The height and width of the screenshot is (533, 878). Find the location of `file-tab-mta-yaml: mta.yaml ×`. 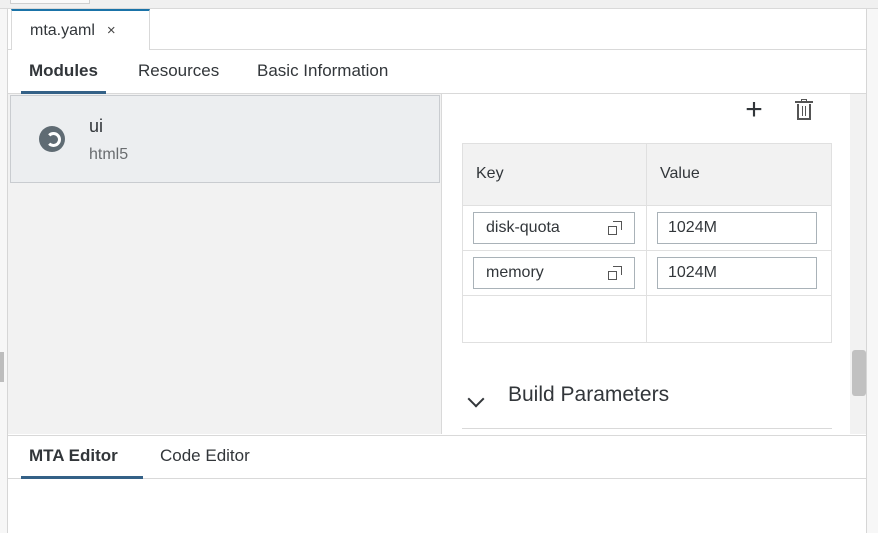

file-tab-mta-yaml: mta.yaml × is located at coordinates (80, 29).